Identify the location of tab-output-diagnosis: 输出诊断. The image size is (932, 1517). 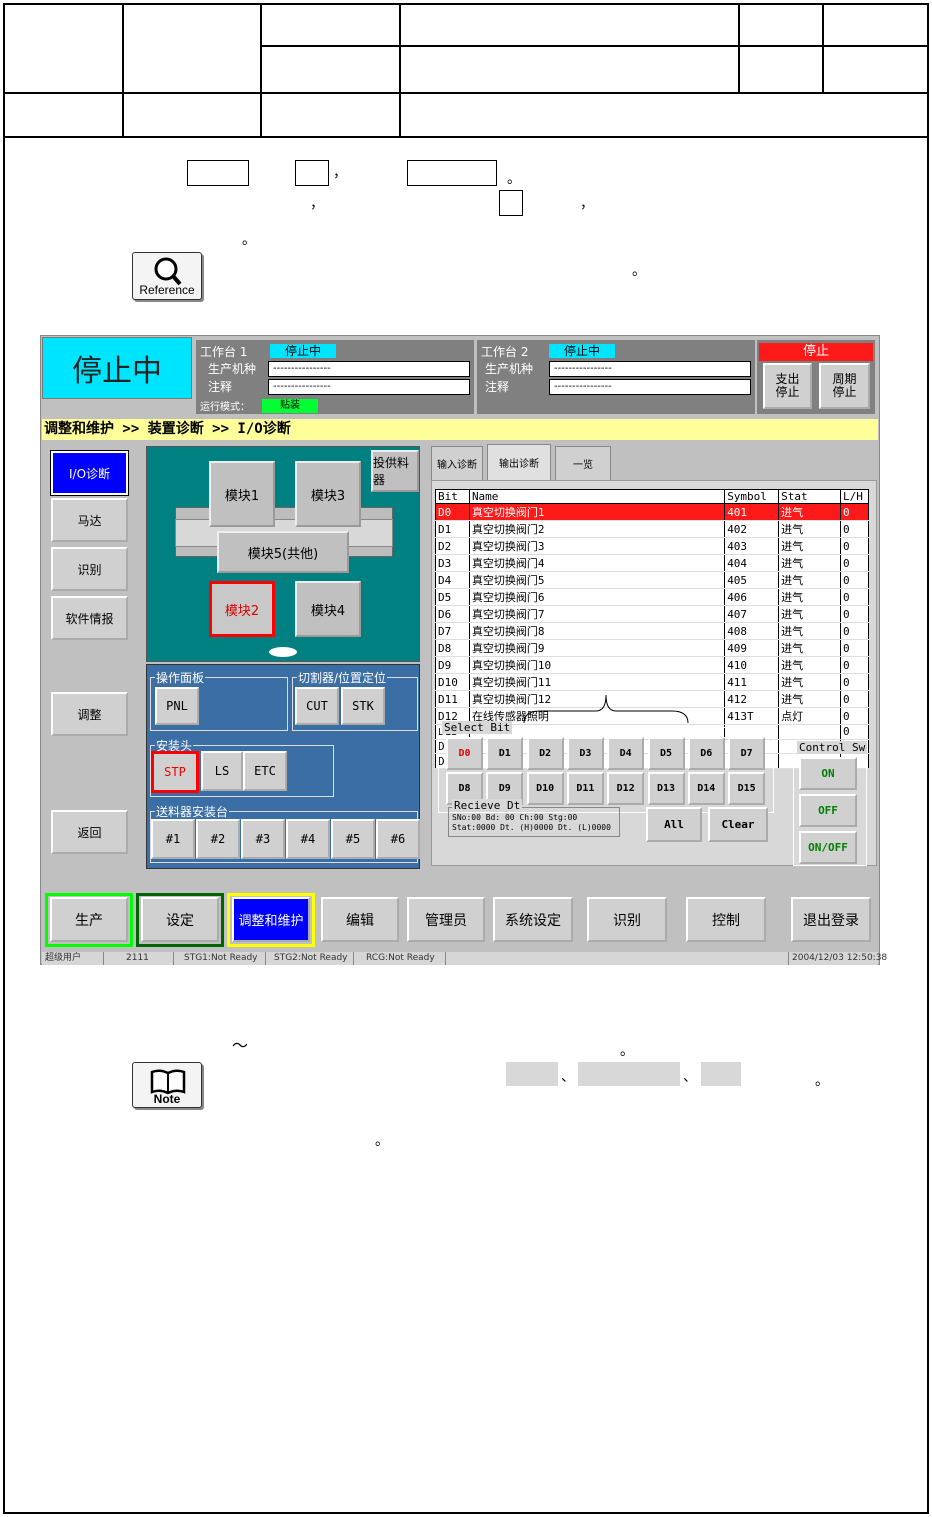
(519, 462).